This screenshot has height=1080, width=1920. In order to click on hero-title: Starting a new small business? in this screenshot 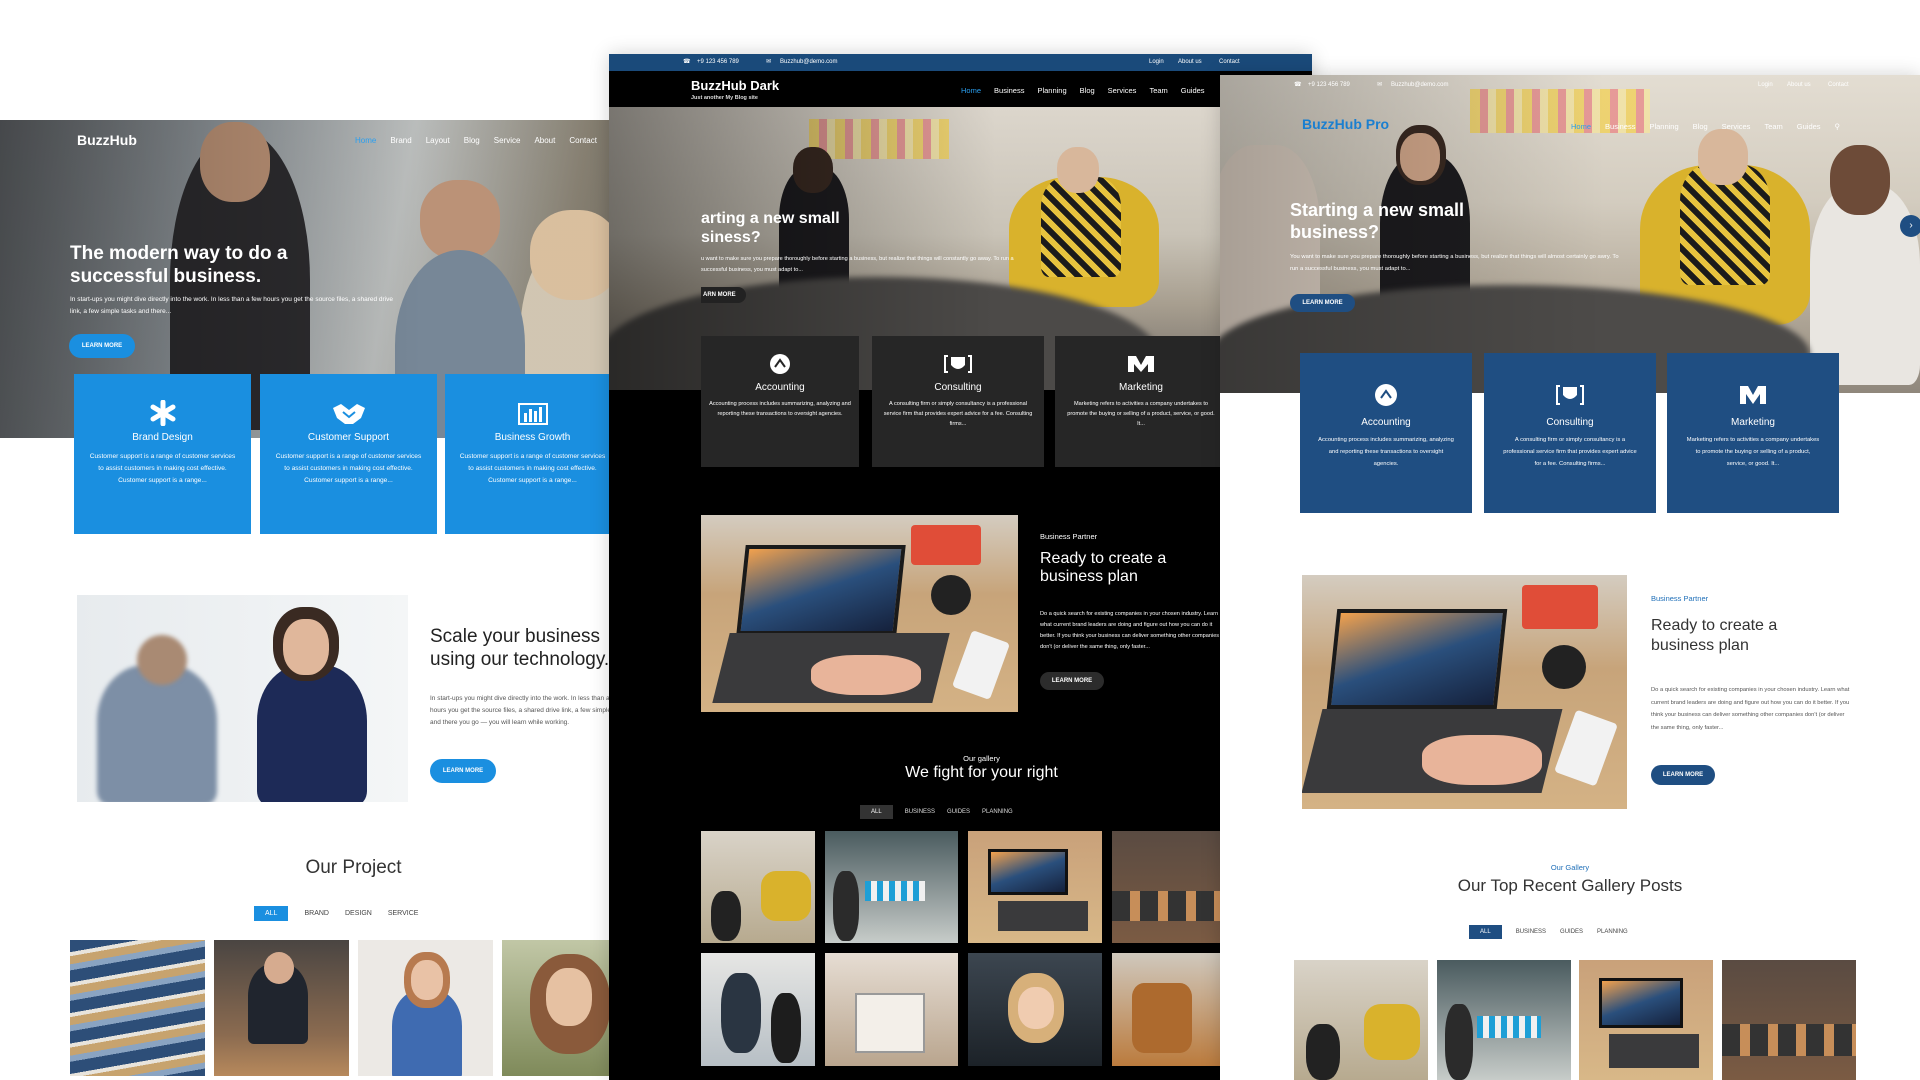, I will do `click(1377, 221)`.